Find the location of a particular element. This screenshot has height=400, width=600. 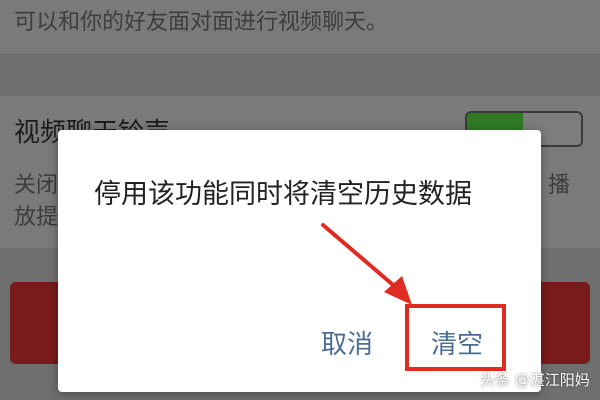

dialog-message: 停用该功能同时将清空历史数据 is located at coordinates (283, 194).